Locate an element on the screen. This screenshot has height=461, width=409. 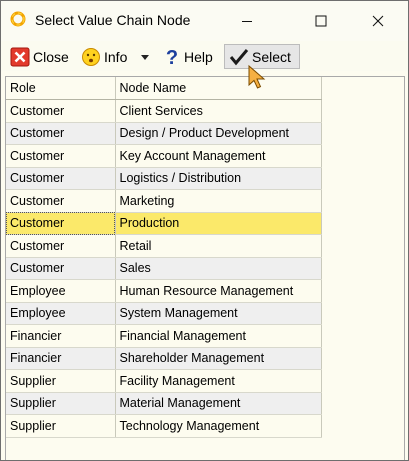
close-icon is located at coordinates (378, 21).